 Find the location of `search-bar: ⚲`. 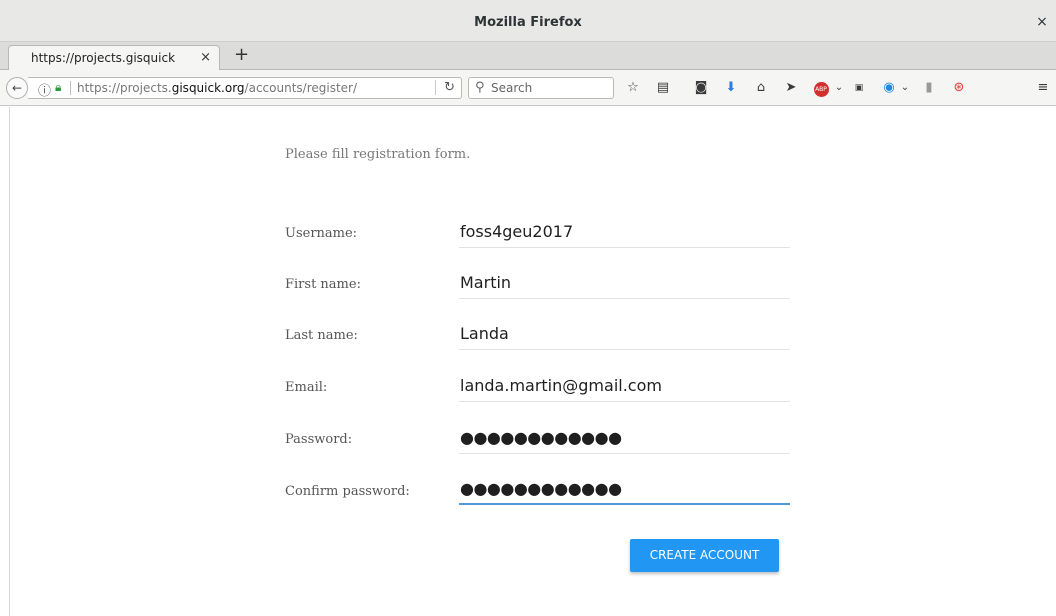

search-bar: ⚲ is located at coordinates (541, 88).